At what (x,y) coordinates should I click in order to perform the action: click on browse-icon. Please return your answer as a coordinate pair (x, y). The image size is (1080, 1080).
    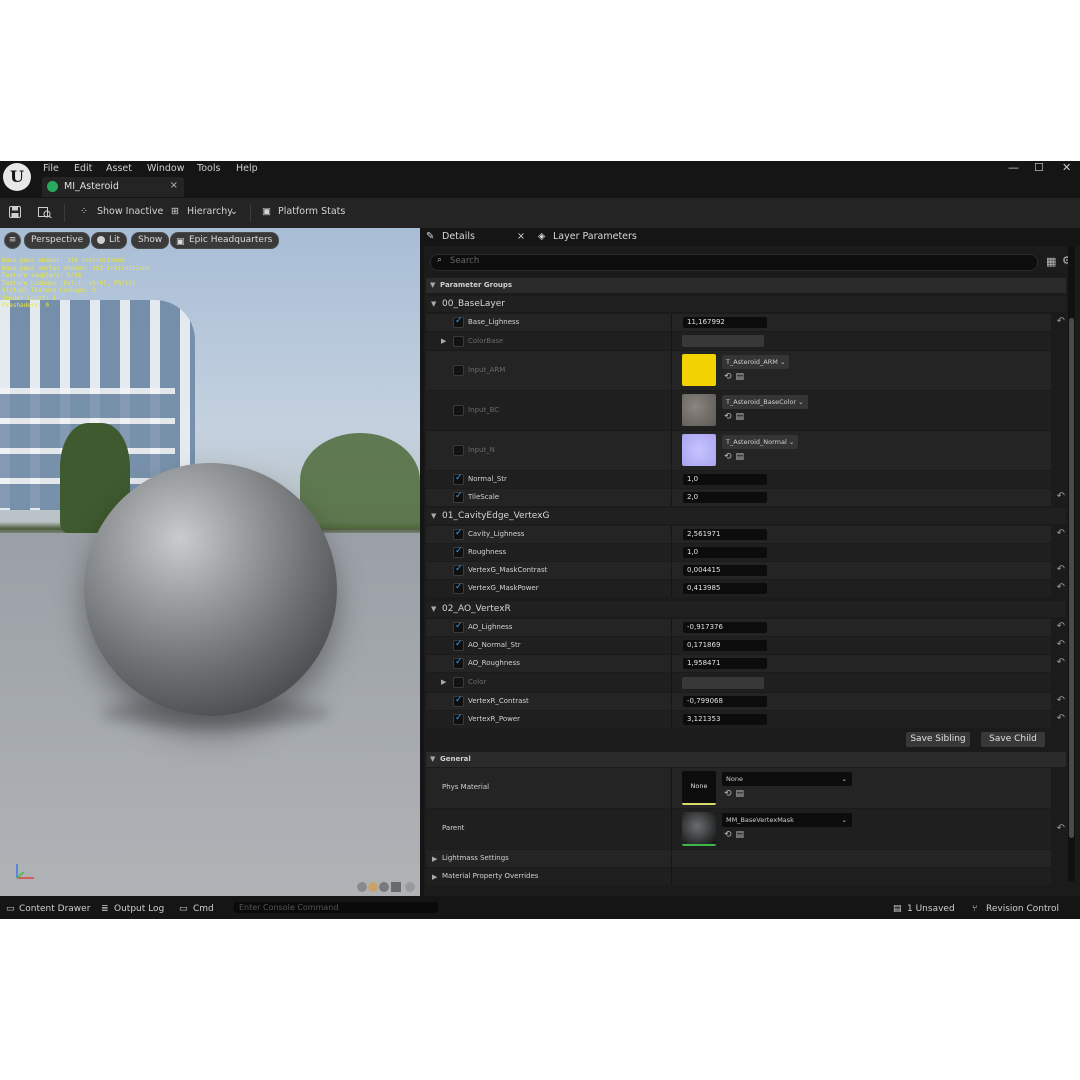
    Looking at the image, I should click on (45, 212).